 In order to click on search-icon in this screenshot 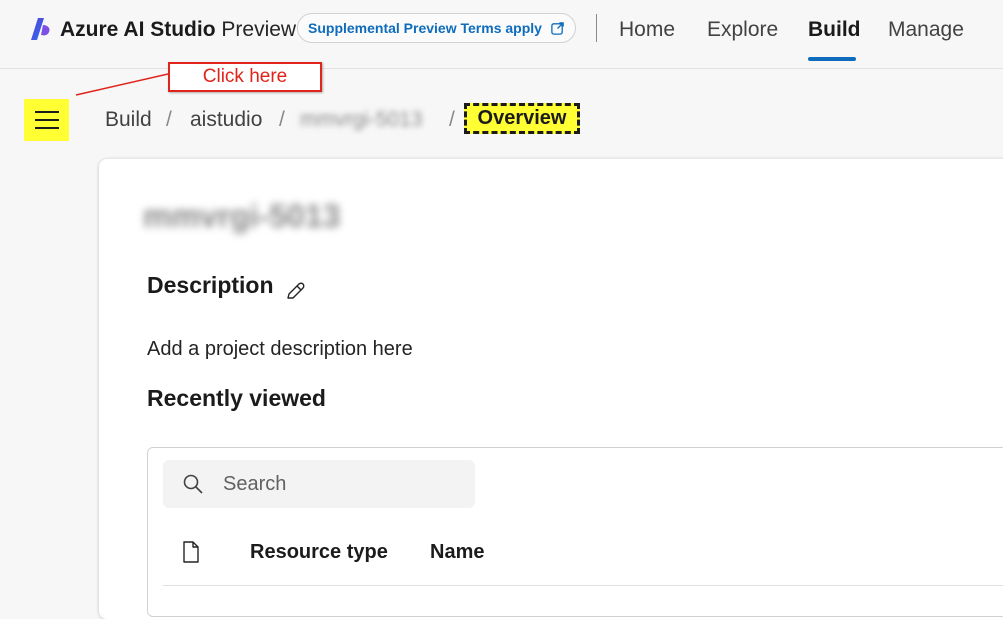, I will do `click(193, 484)`.